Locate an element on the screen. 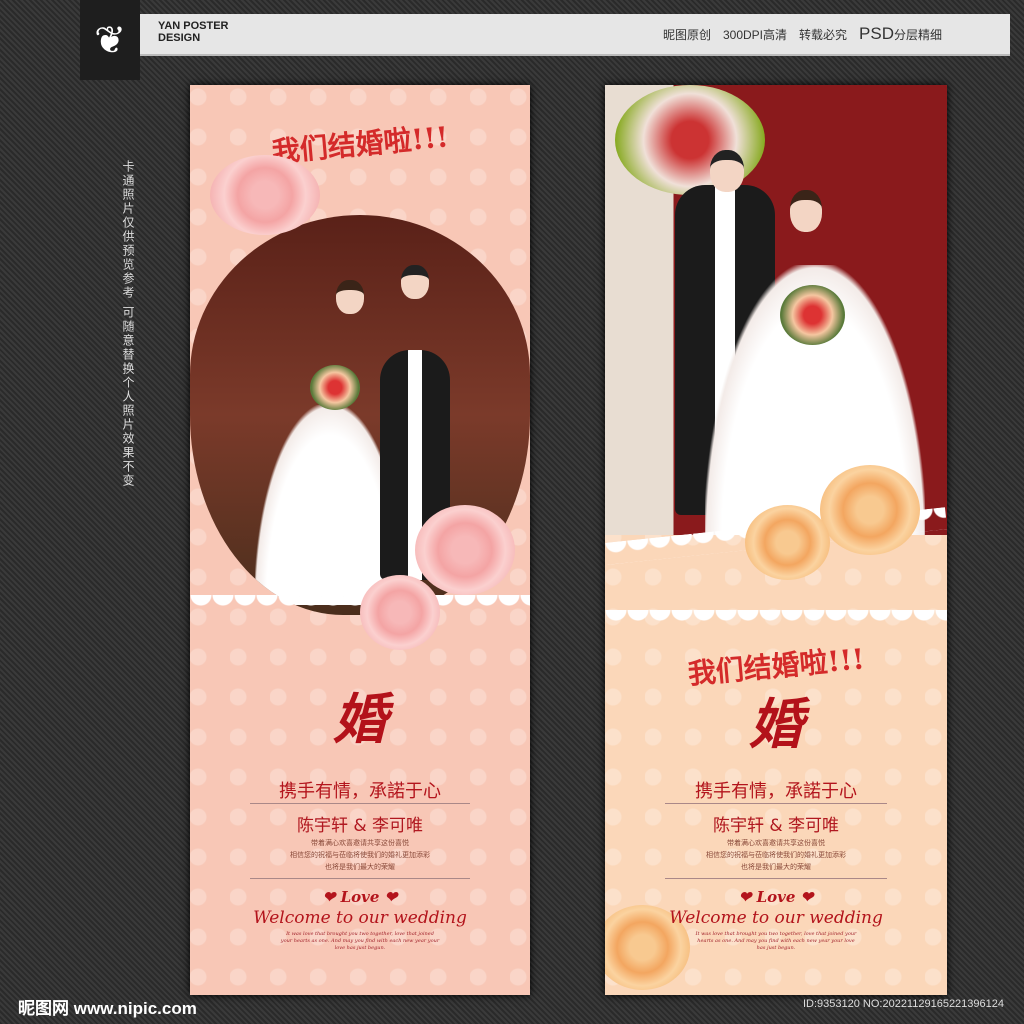  tag: 转载必究 is located at coordinates (823, 35).